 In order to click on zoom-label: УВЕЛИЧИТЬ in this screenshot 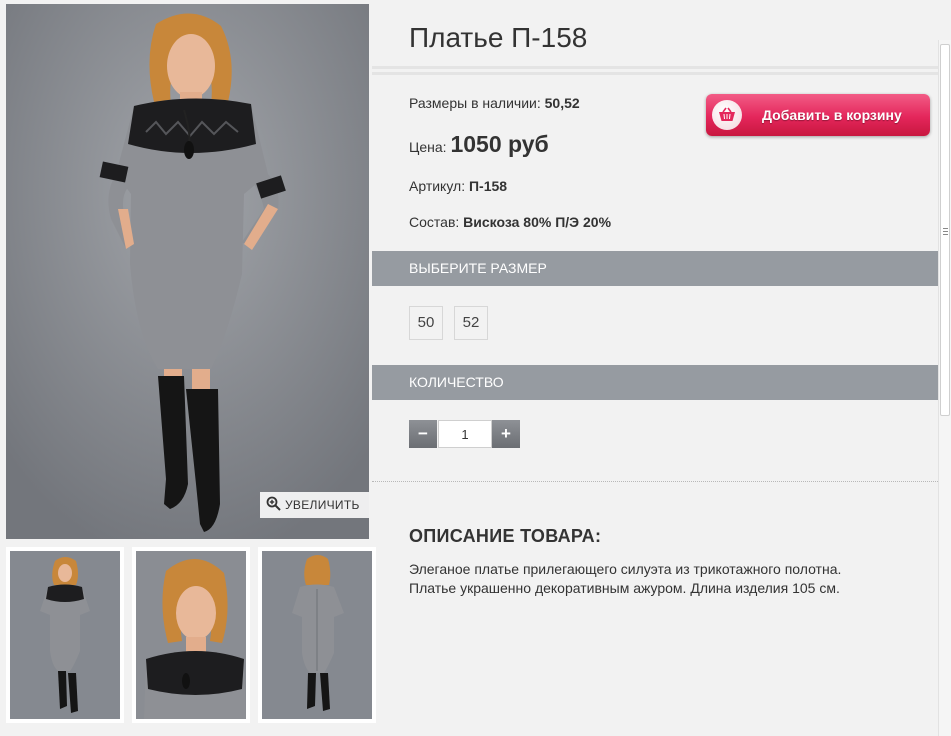, I will do `click(322, 505)`.